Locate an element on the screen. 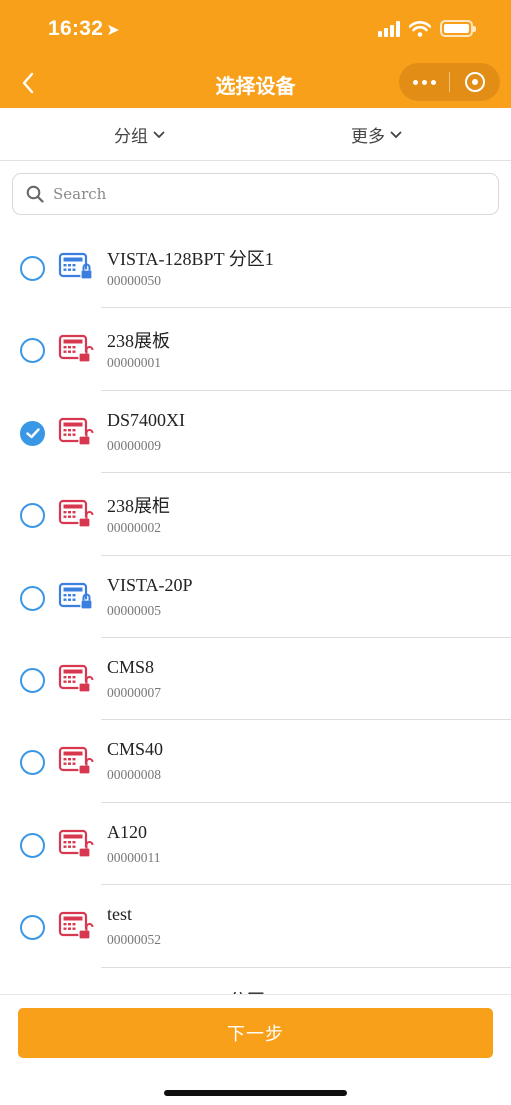  device-name: 238展柜 is located at coordinates (138, 506).